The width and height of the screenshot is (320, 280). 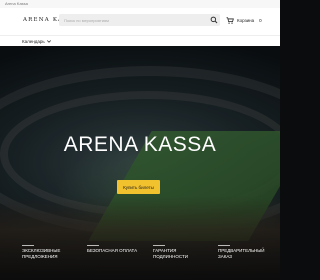 I want to click on search-input, so click(x=134, y=20).